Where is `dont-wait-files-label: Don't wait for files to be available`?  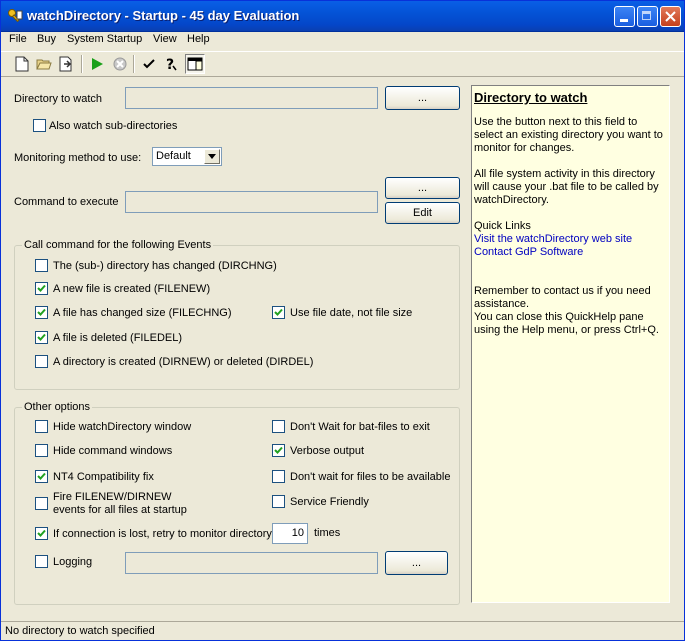 dont-wait-files-label: Don't wait for files to be available is located at coordinates (370, 477).